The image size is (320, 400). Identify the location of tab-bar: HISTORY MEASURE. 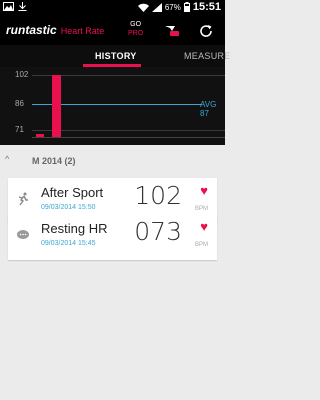
(115, 56).